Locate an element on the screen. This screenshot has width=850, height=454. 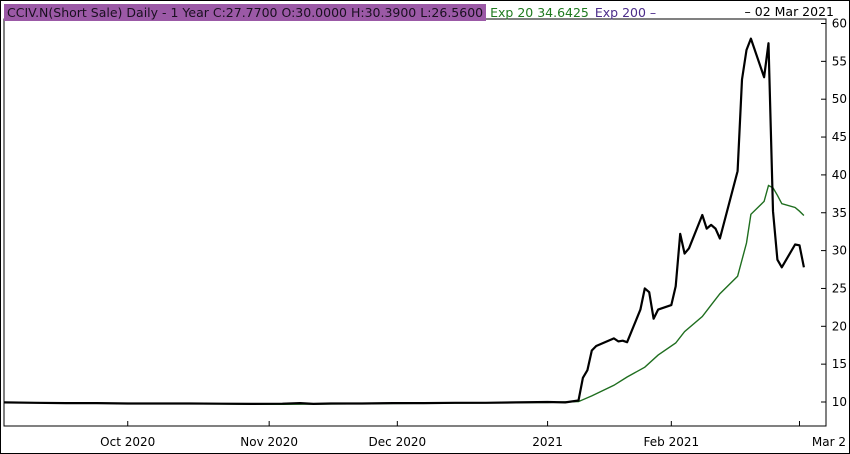
y-tick-label: 35 is located at coordinates (839, 213).